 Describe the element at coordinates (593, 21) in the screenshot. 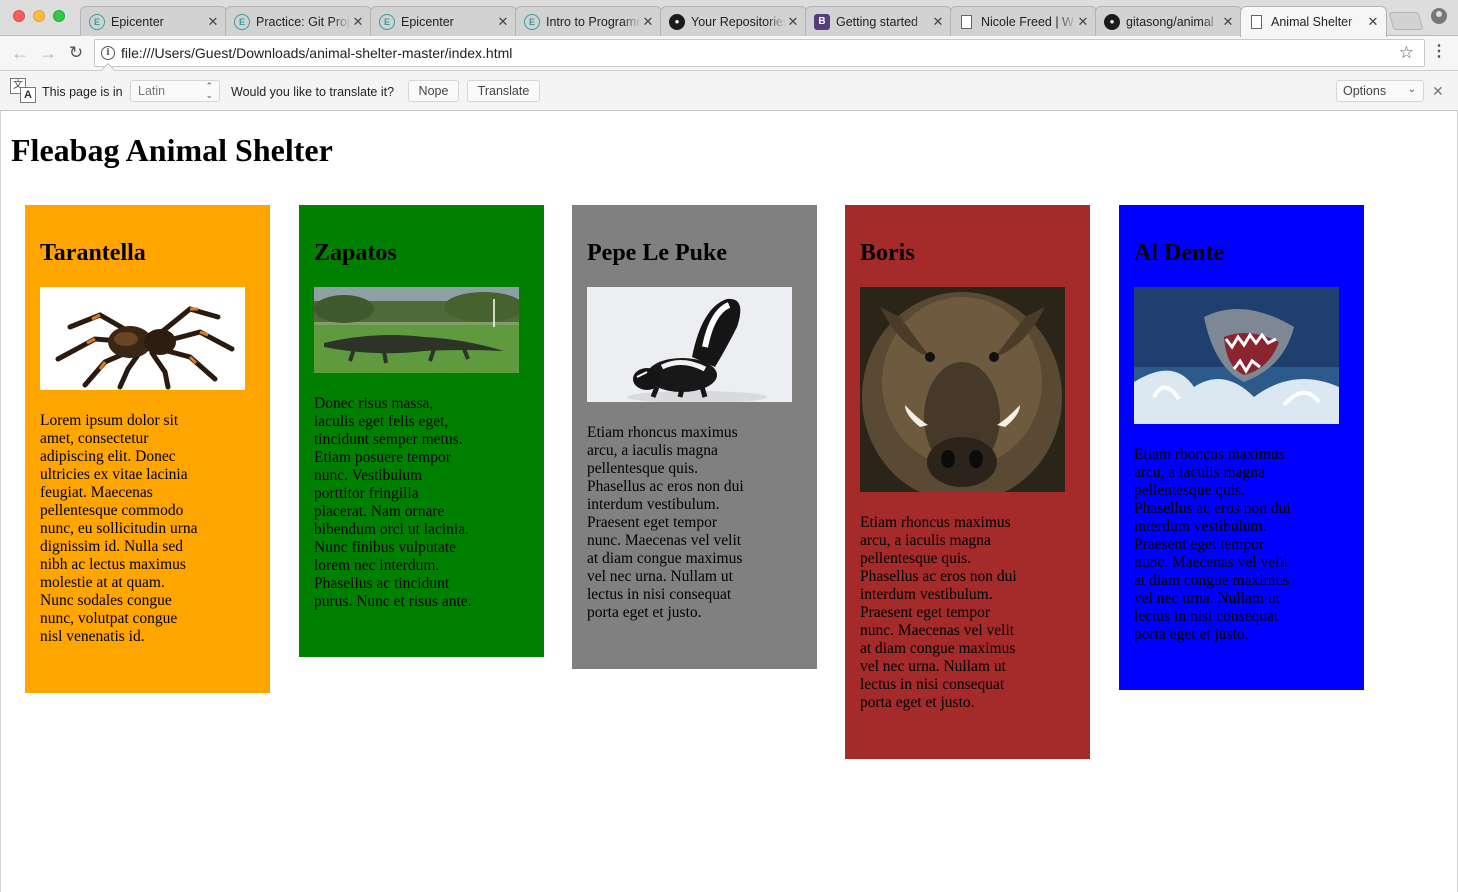

I see `tab-label: Intro to Programming` at that location.